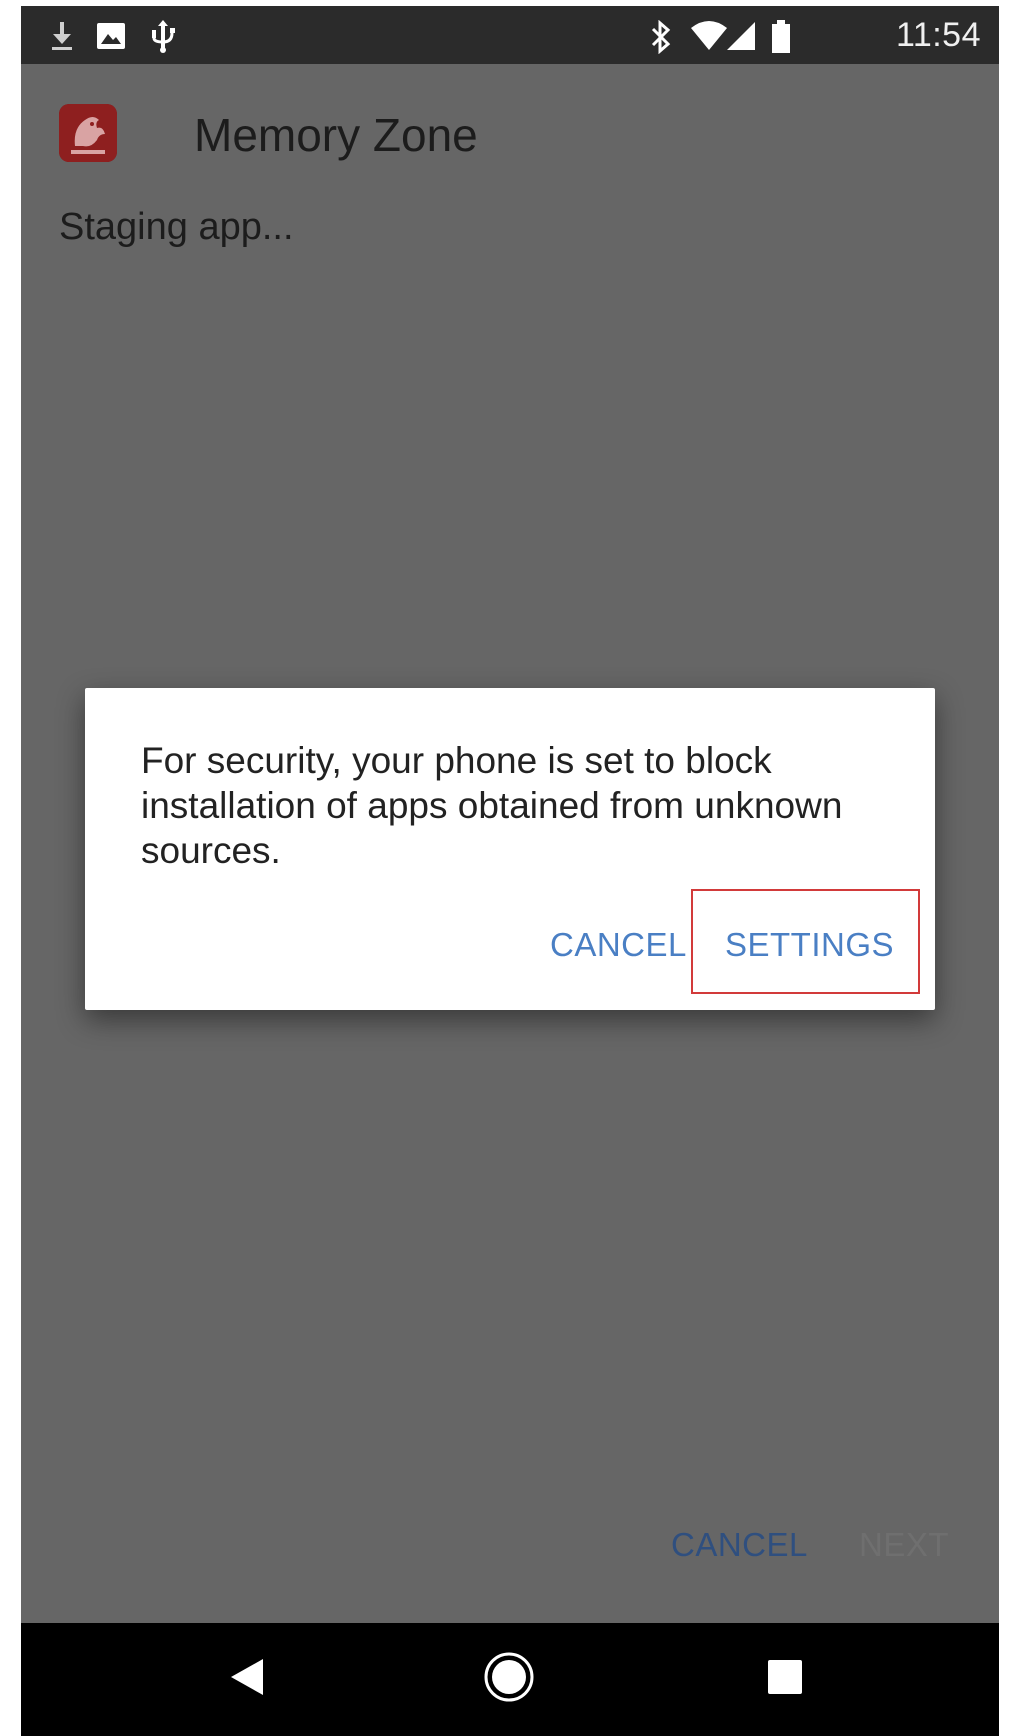 The height and width of the screenshot is (1736, 1012). What do you see at coordinates (111, 36) in the screenshot?
I see `image-icon` at bounding box center [111, 36].